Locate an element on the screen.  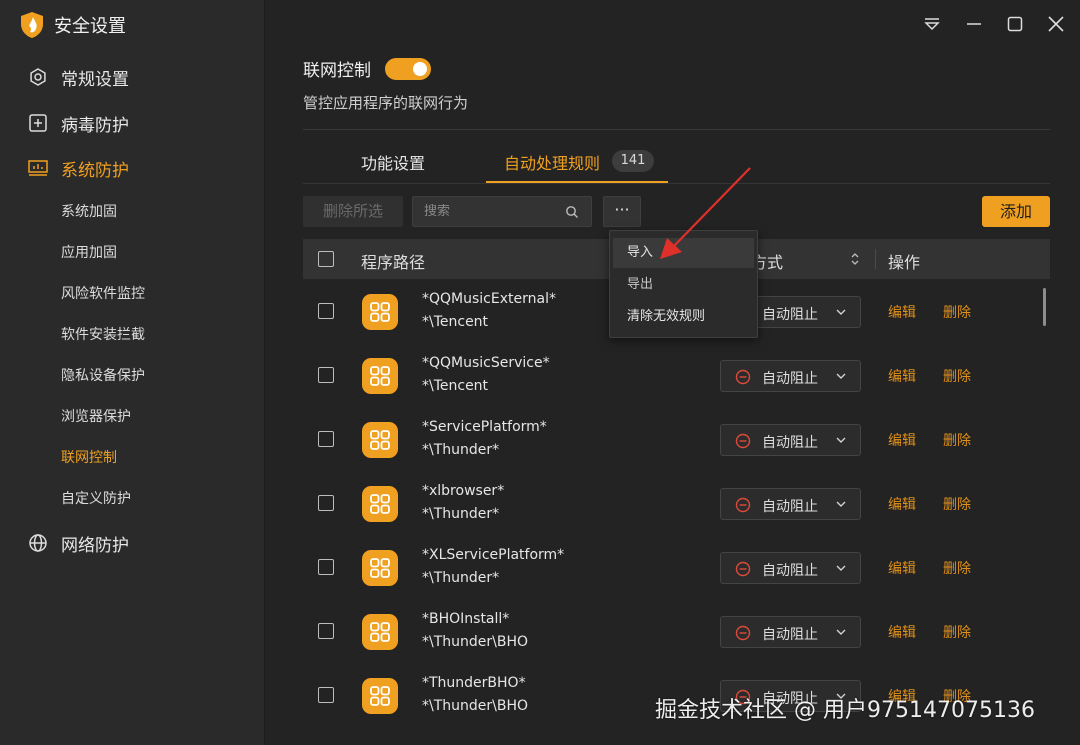
search-input is located at coordinates (489, 211).